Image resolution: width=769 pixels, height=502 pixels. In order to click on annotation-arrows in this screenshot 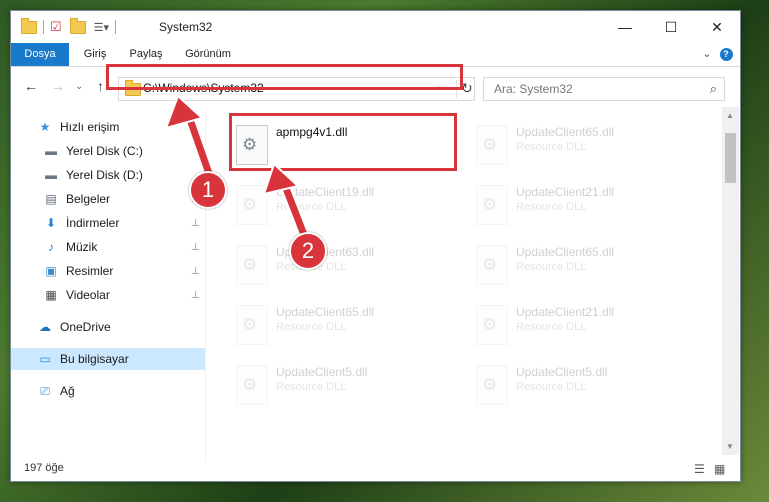, I will do `click(238, 170)`.